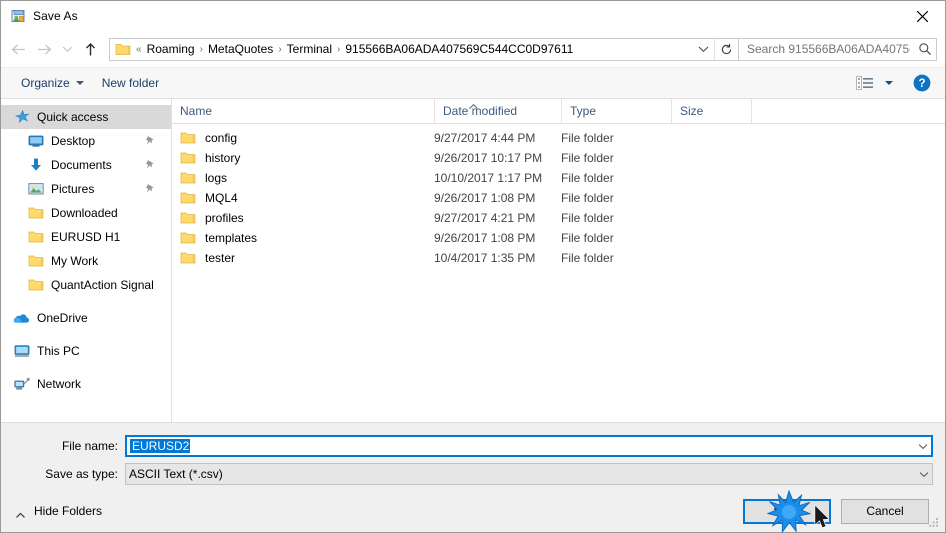 Image resolution: width=946 pixels, height=533 pixels. Describe the element at coordinates (787, 511) in the screenshot. I see `save-button: Save` at that location.